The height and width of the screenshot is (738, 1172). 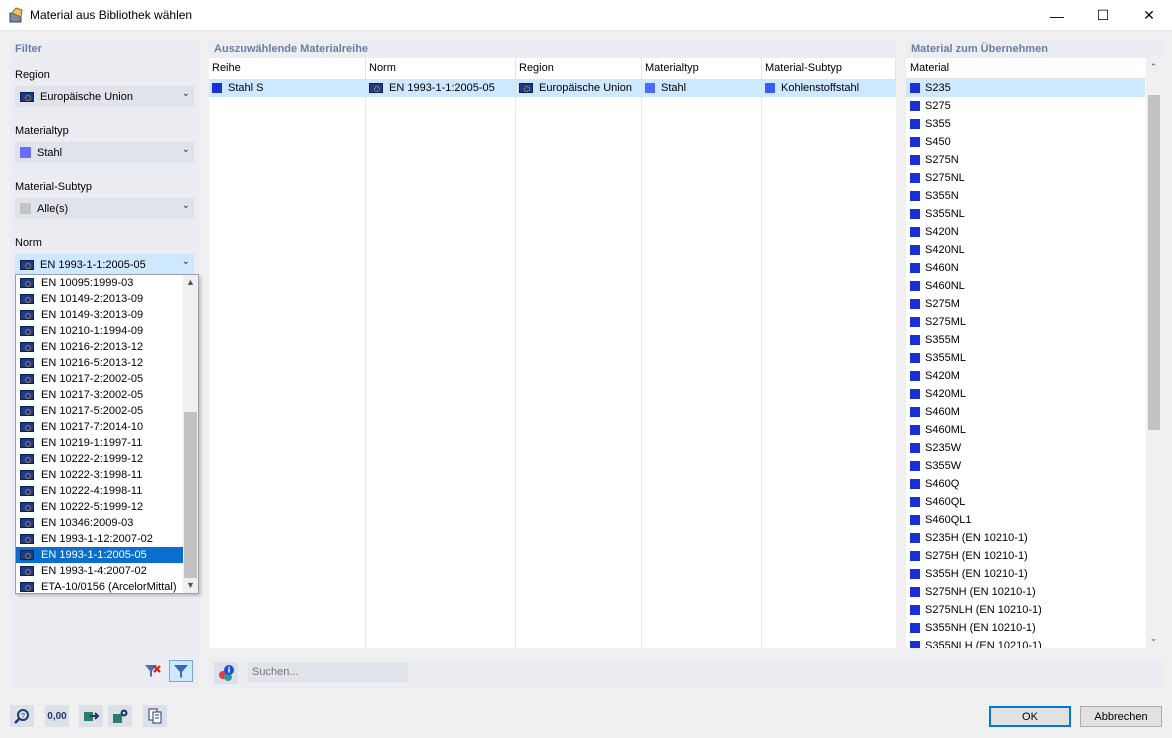 What do you see at coordinates (1025, 196) in the screenshot?
I see `list-item: S355N` at bounding box center [1025, 196].